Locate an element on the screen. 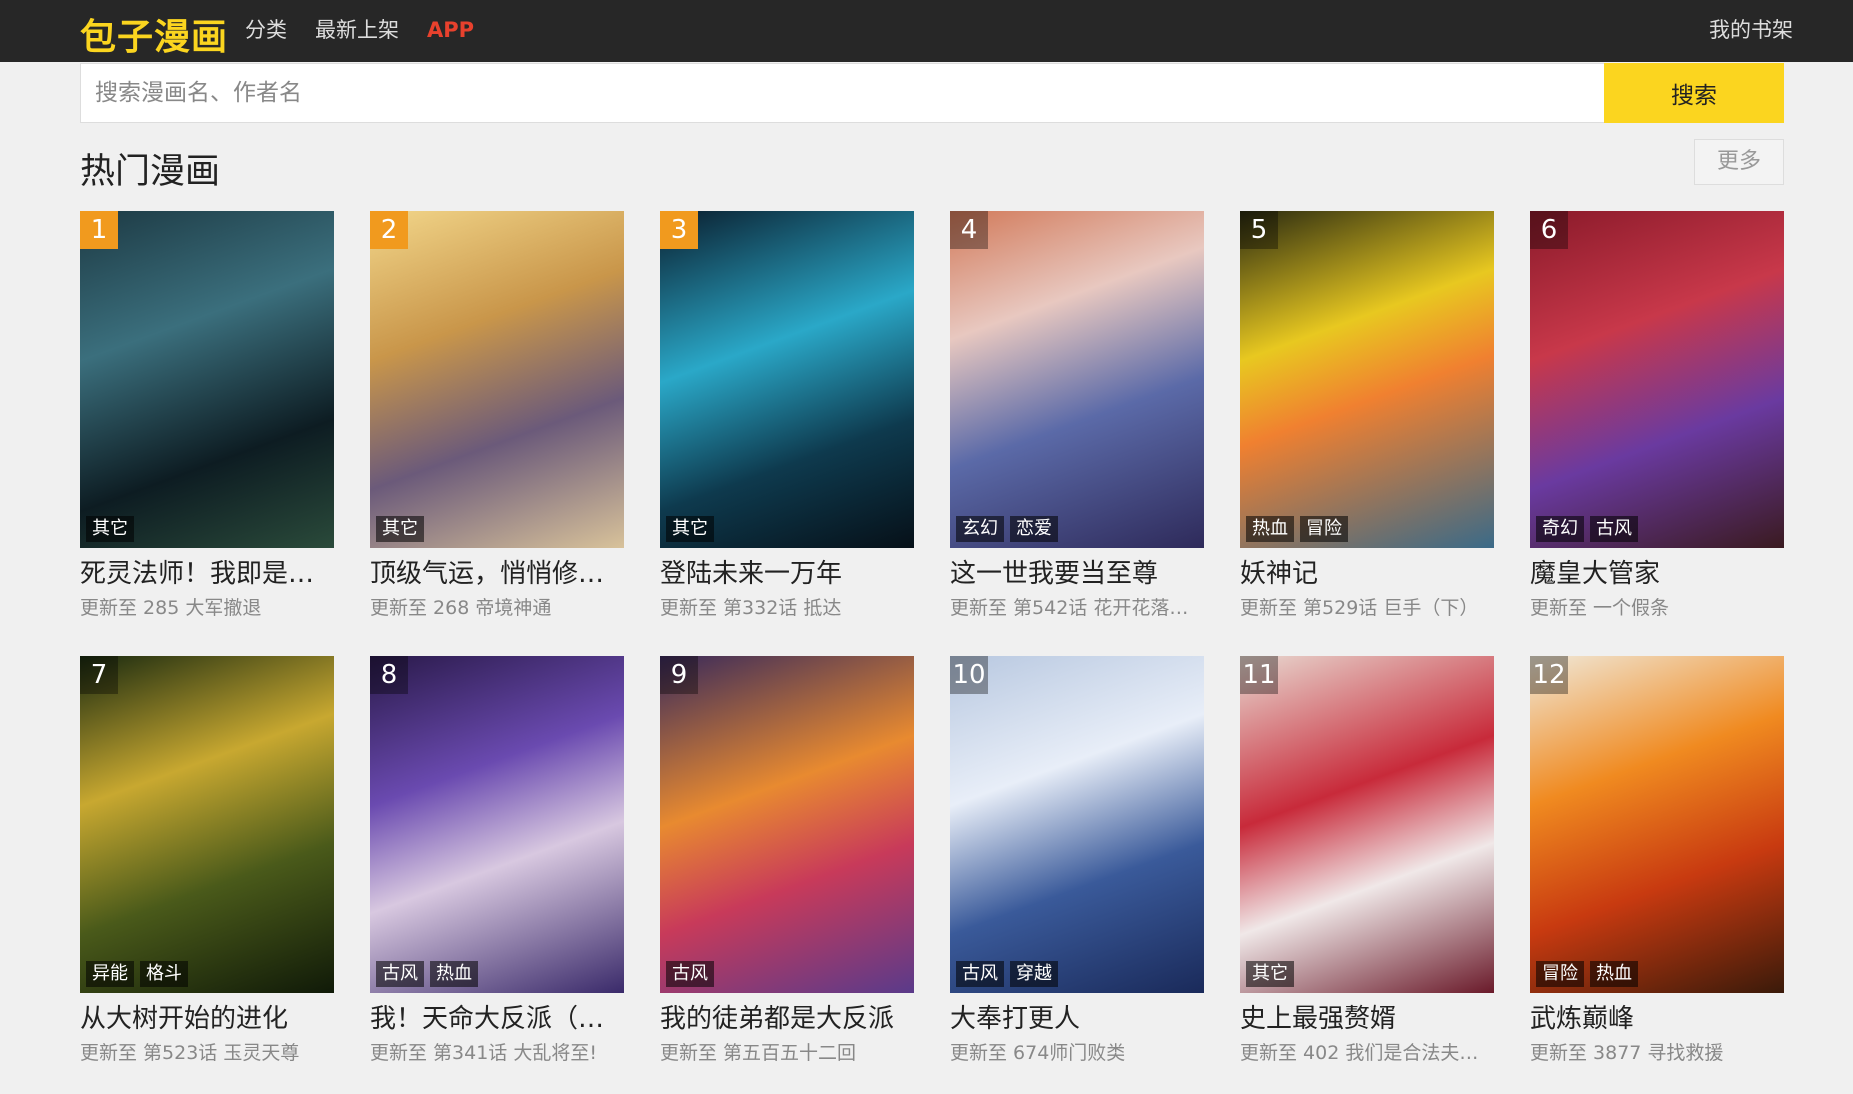 This screenshot has width=1853, height=1094. genre-tags: 古风 穿越 is located at coordinates (1010, 974).